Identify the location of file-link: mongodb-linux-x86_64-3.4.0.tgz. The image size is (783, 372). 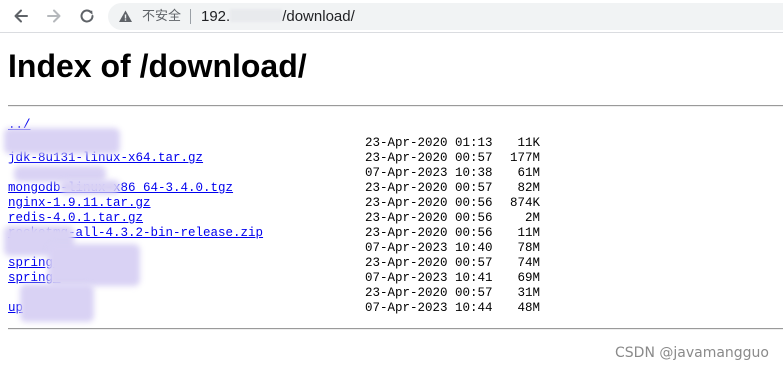
(120, 188).